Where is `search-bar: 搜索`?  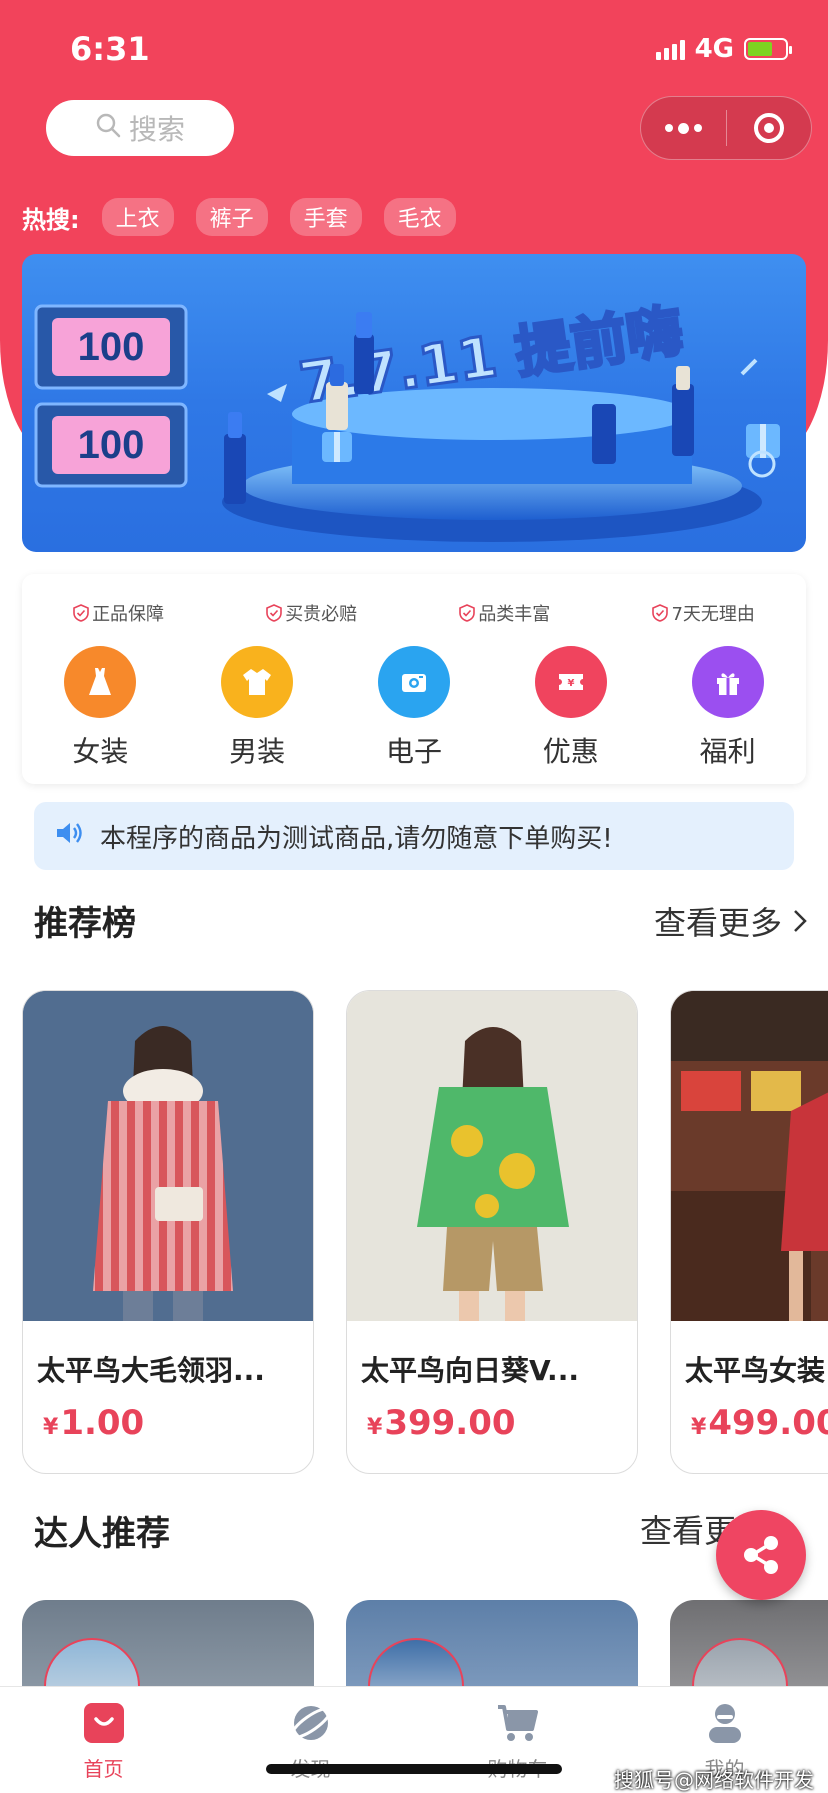
search-bar: 搜索 is located at coordinates (140, 128).